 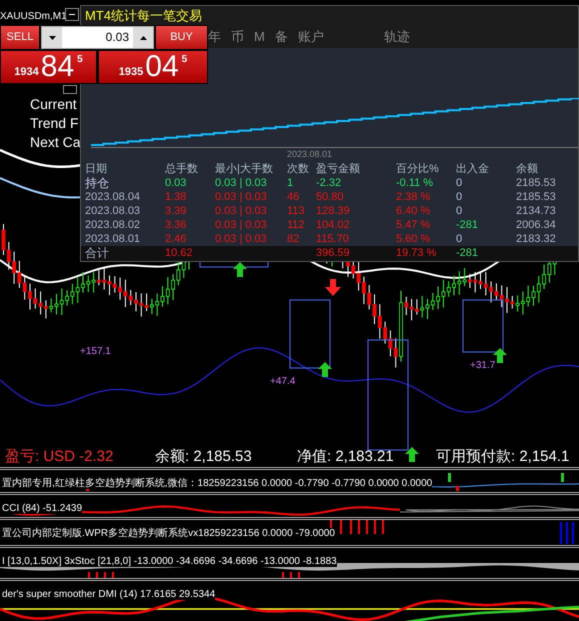 What do you see at coordinates (414, 225) in the screenshot?
I see `table-cell-text: 5.47 %` at bounding box center [414, 225].